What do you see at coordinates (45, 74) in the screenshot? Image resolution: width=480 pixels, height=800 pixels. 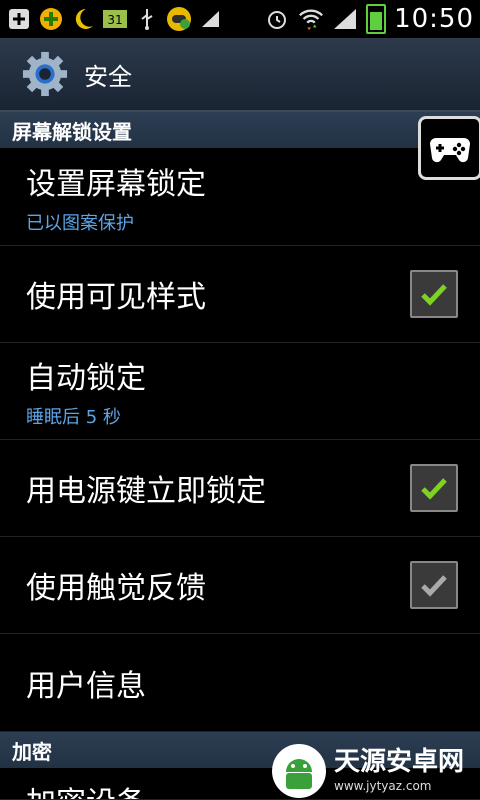 I see `settings-gear-icon` at bounding box center [45, 74].